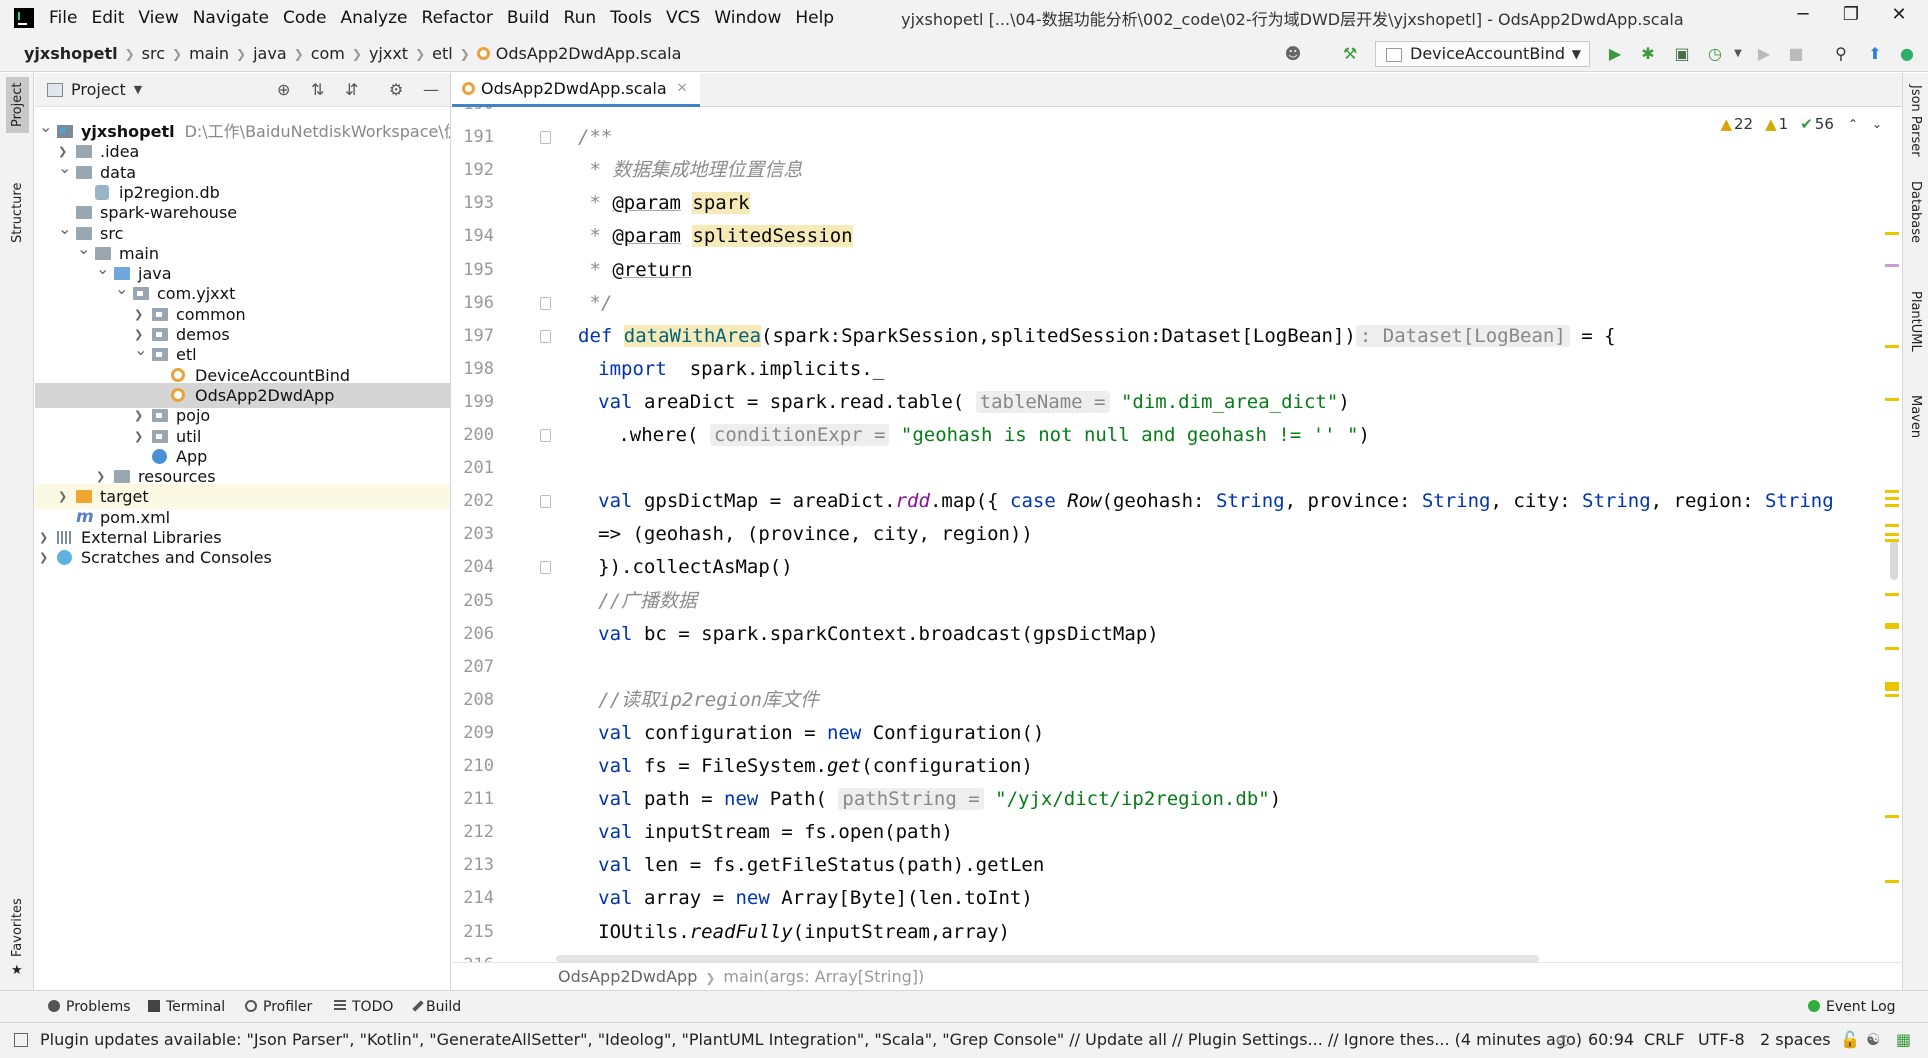 The height and width of the screenshot is (1058, 1928). What do you see at coordinates (436, 1007) in the screenshot?
I see `tool-build: Build` at bounding box center [436, 1007].